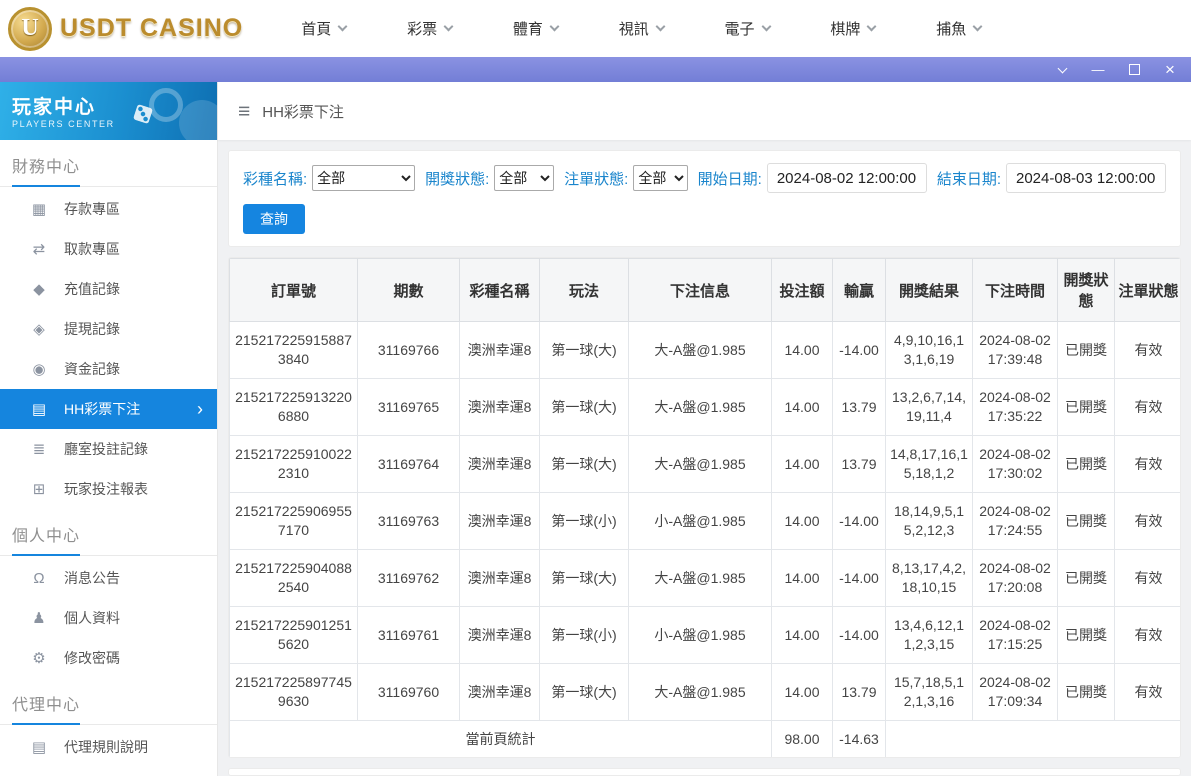 Image resolution: width=1191 pixels, height=776 pixels. I want to click on start-date-label: 開始日期:, so click(729, 179).